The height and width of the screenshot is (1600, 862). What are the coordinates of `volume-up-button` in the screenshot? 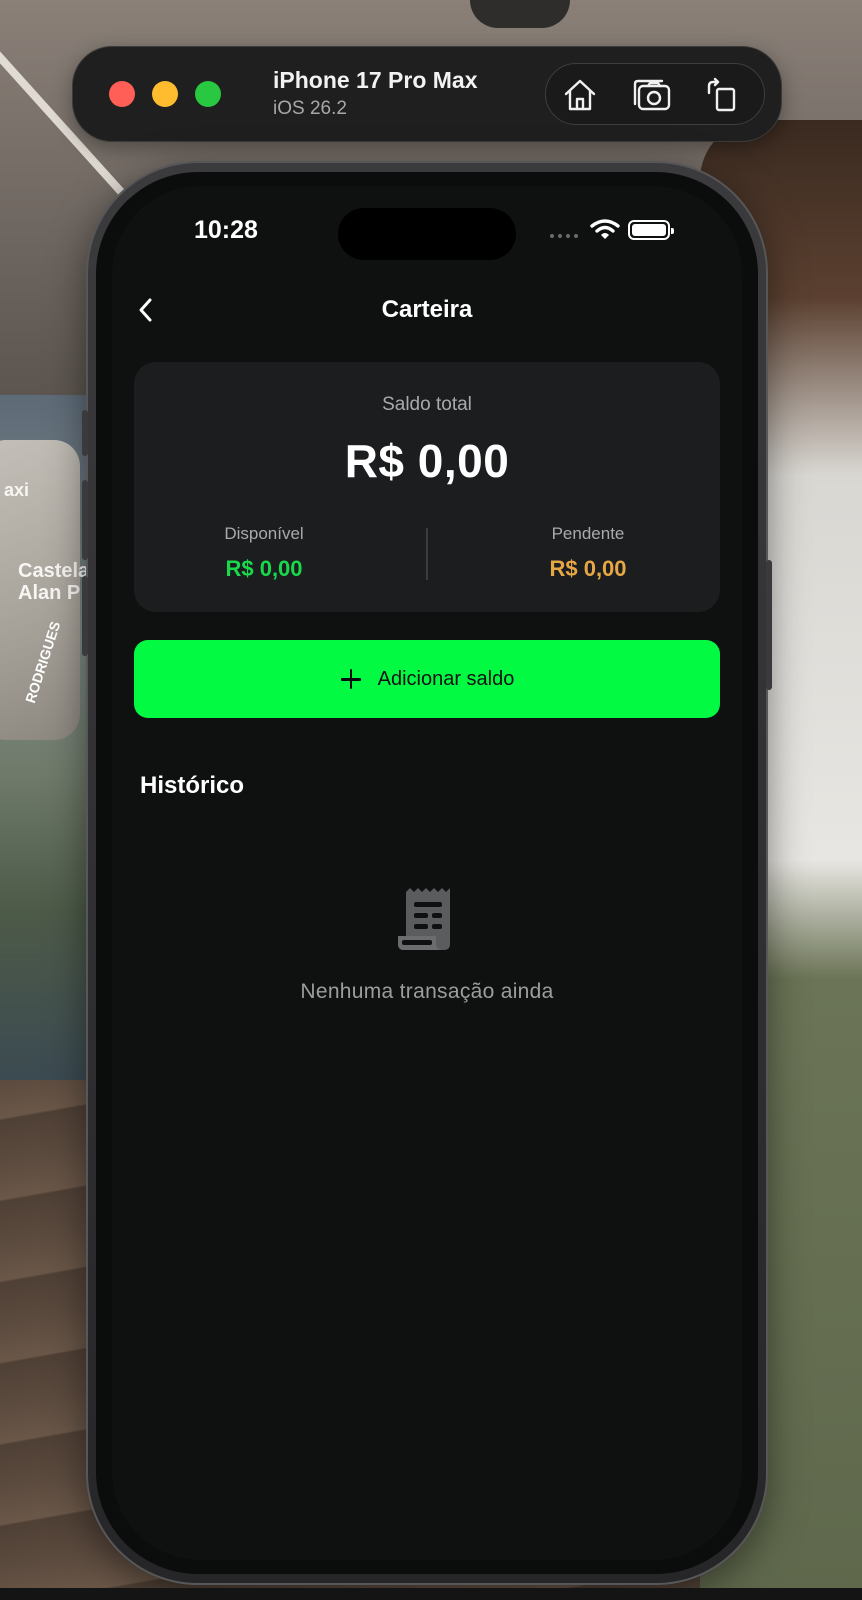 It's located at (85, 520).